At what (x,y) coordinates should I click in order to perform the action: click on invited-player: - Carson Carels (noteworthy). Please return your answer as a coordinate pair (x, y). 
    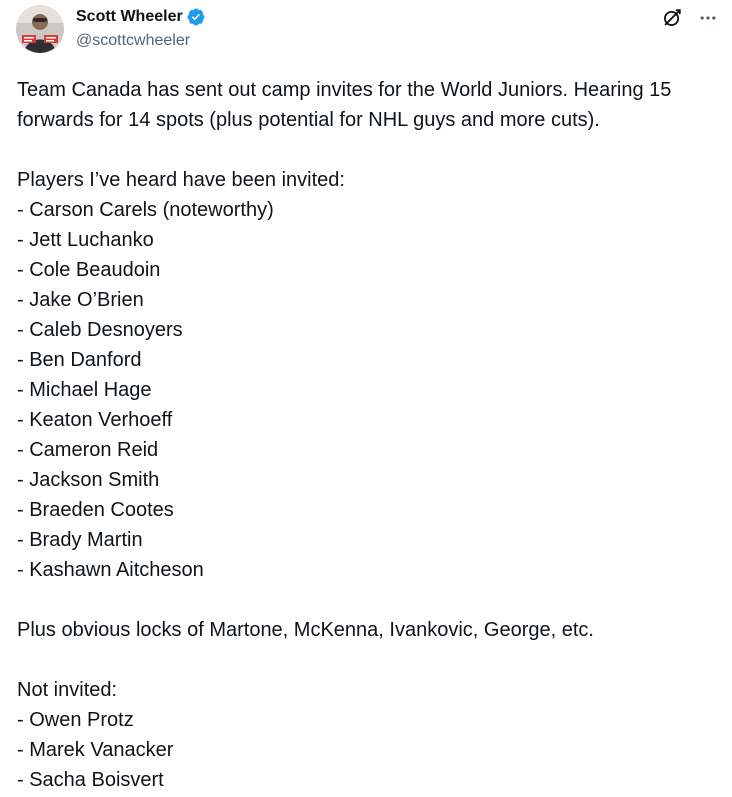
    Looking at the image, I should click on (145, 210).